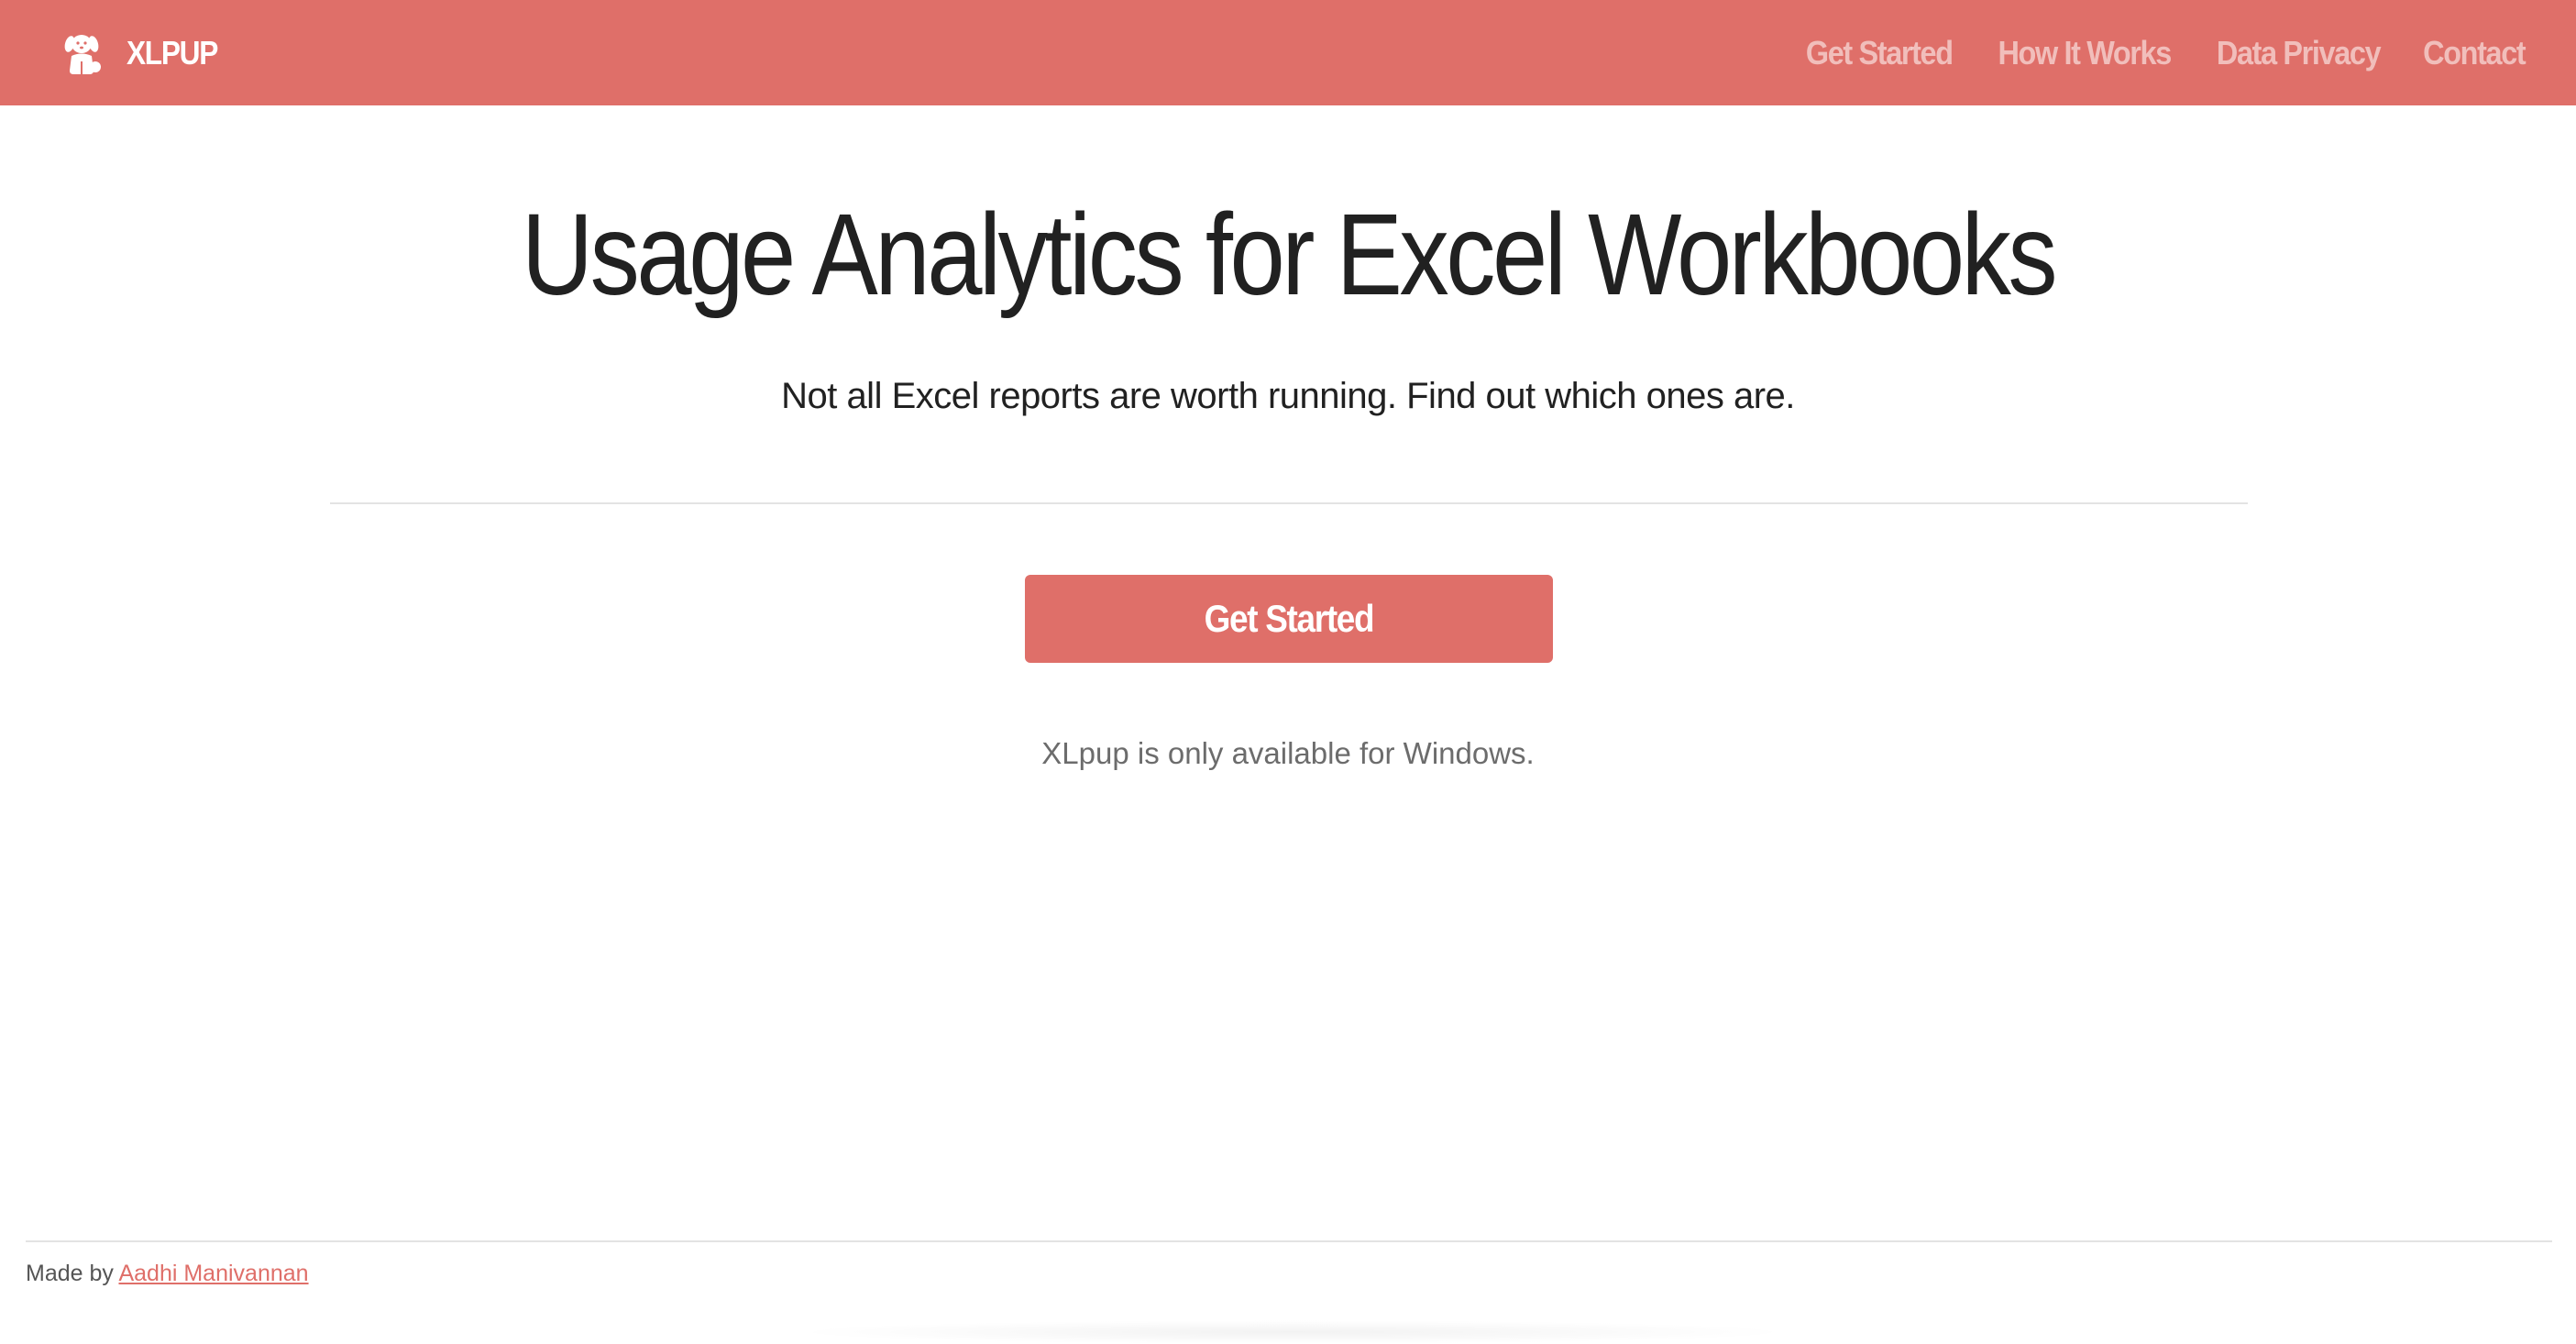 The width and height of the screenshot is (2576, 1344). I want to click on footer: Made by Aadhi Manivannan, so click(167, 1274).